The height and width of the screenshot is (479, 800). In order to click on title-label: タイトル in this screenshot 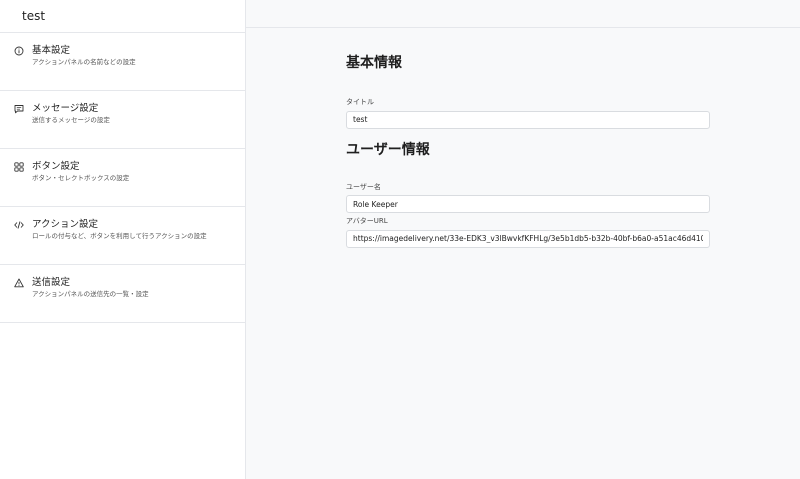, I will do `click(360, 102)`.